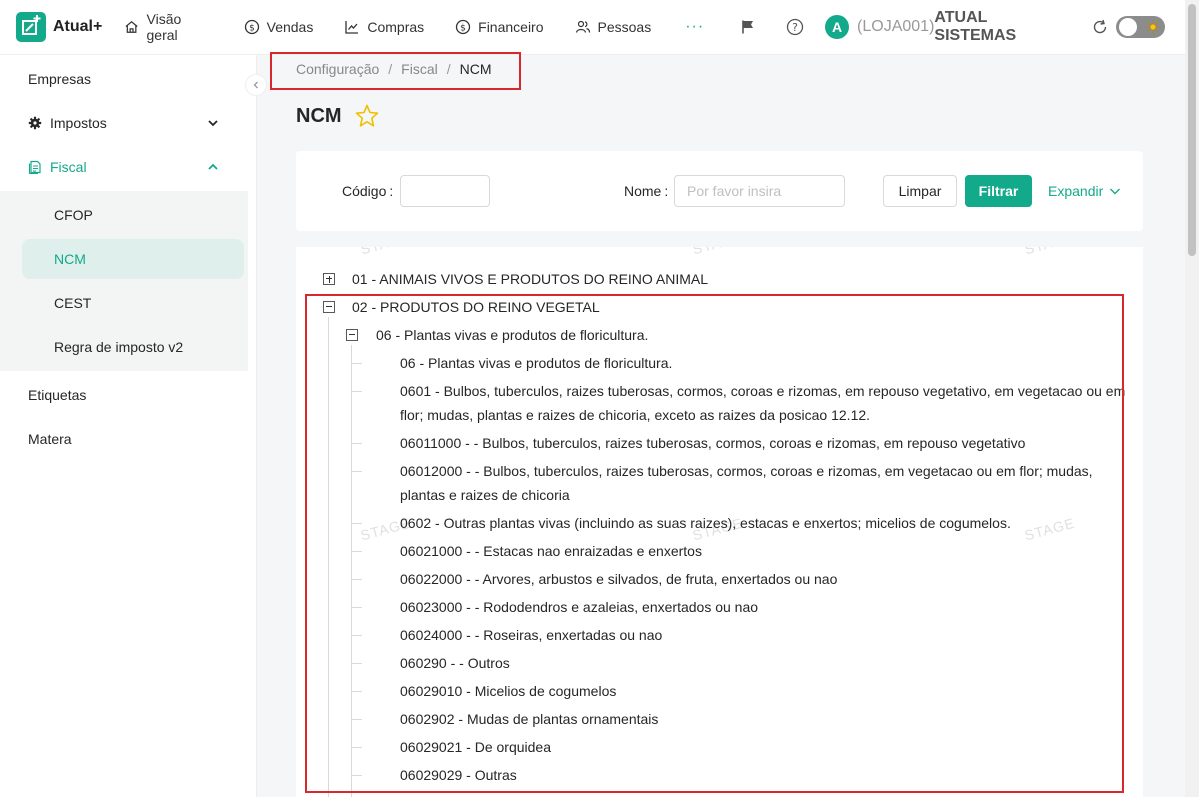 Image resolution: width=1199 pixels, height=797 pixels. Describe the element at coordinates (837, 27) in the screenshot. I see `user-avatar: A` at that location.